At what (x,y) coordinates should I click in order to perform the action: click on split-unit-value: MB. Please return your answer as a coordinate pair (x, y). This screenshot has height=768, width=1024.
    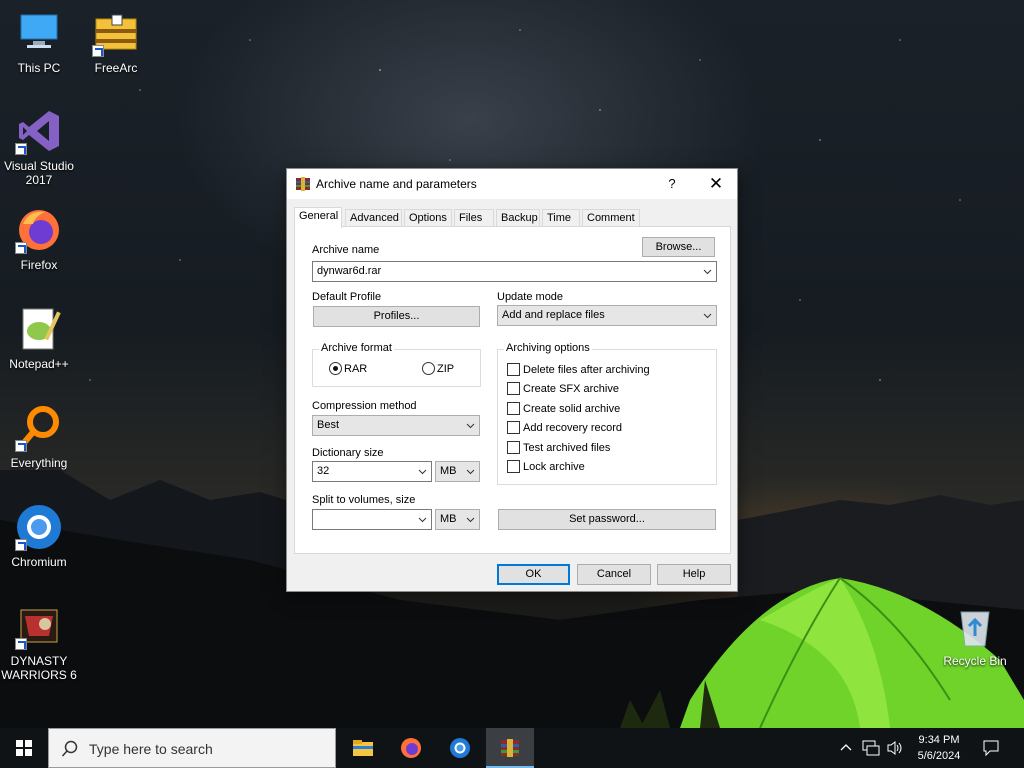
    Looking at the image, I should click on (448, 519).